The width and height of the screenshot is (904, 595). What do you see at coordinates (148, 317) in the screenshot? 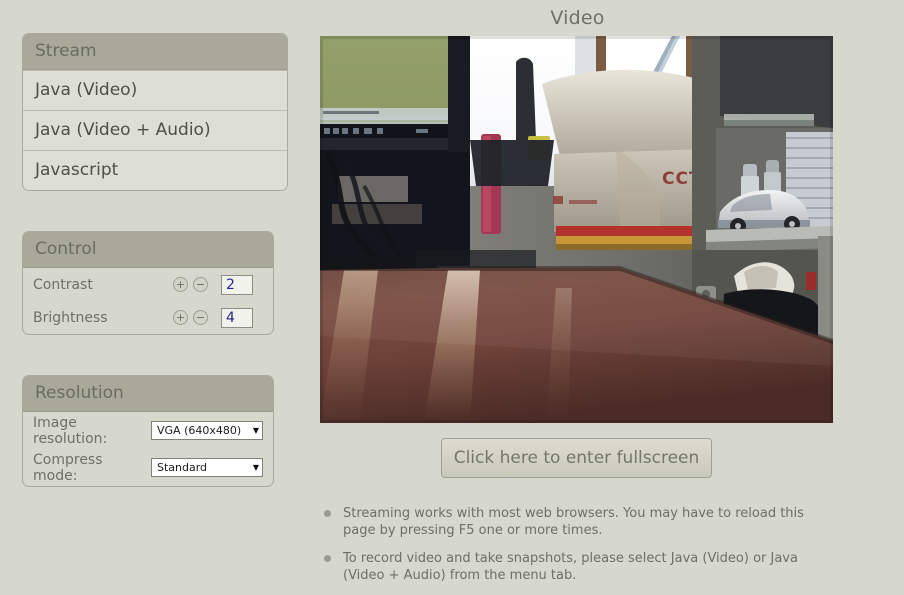
I see `brightness-row: Brightness + −` at bounding box center [148, 317].